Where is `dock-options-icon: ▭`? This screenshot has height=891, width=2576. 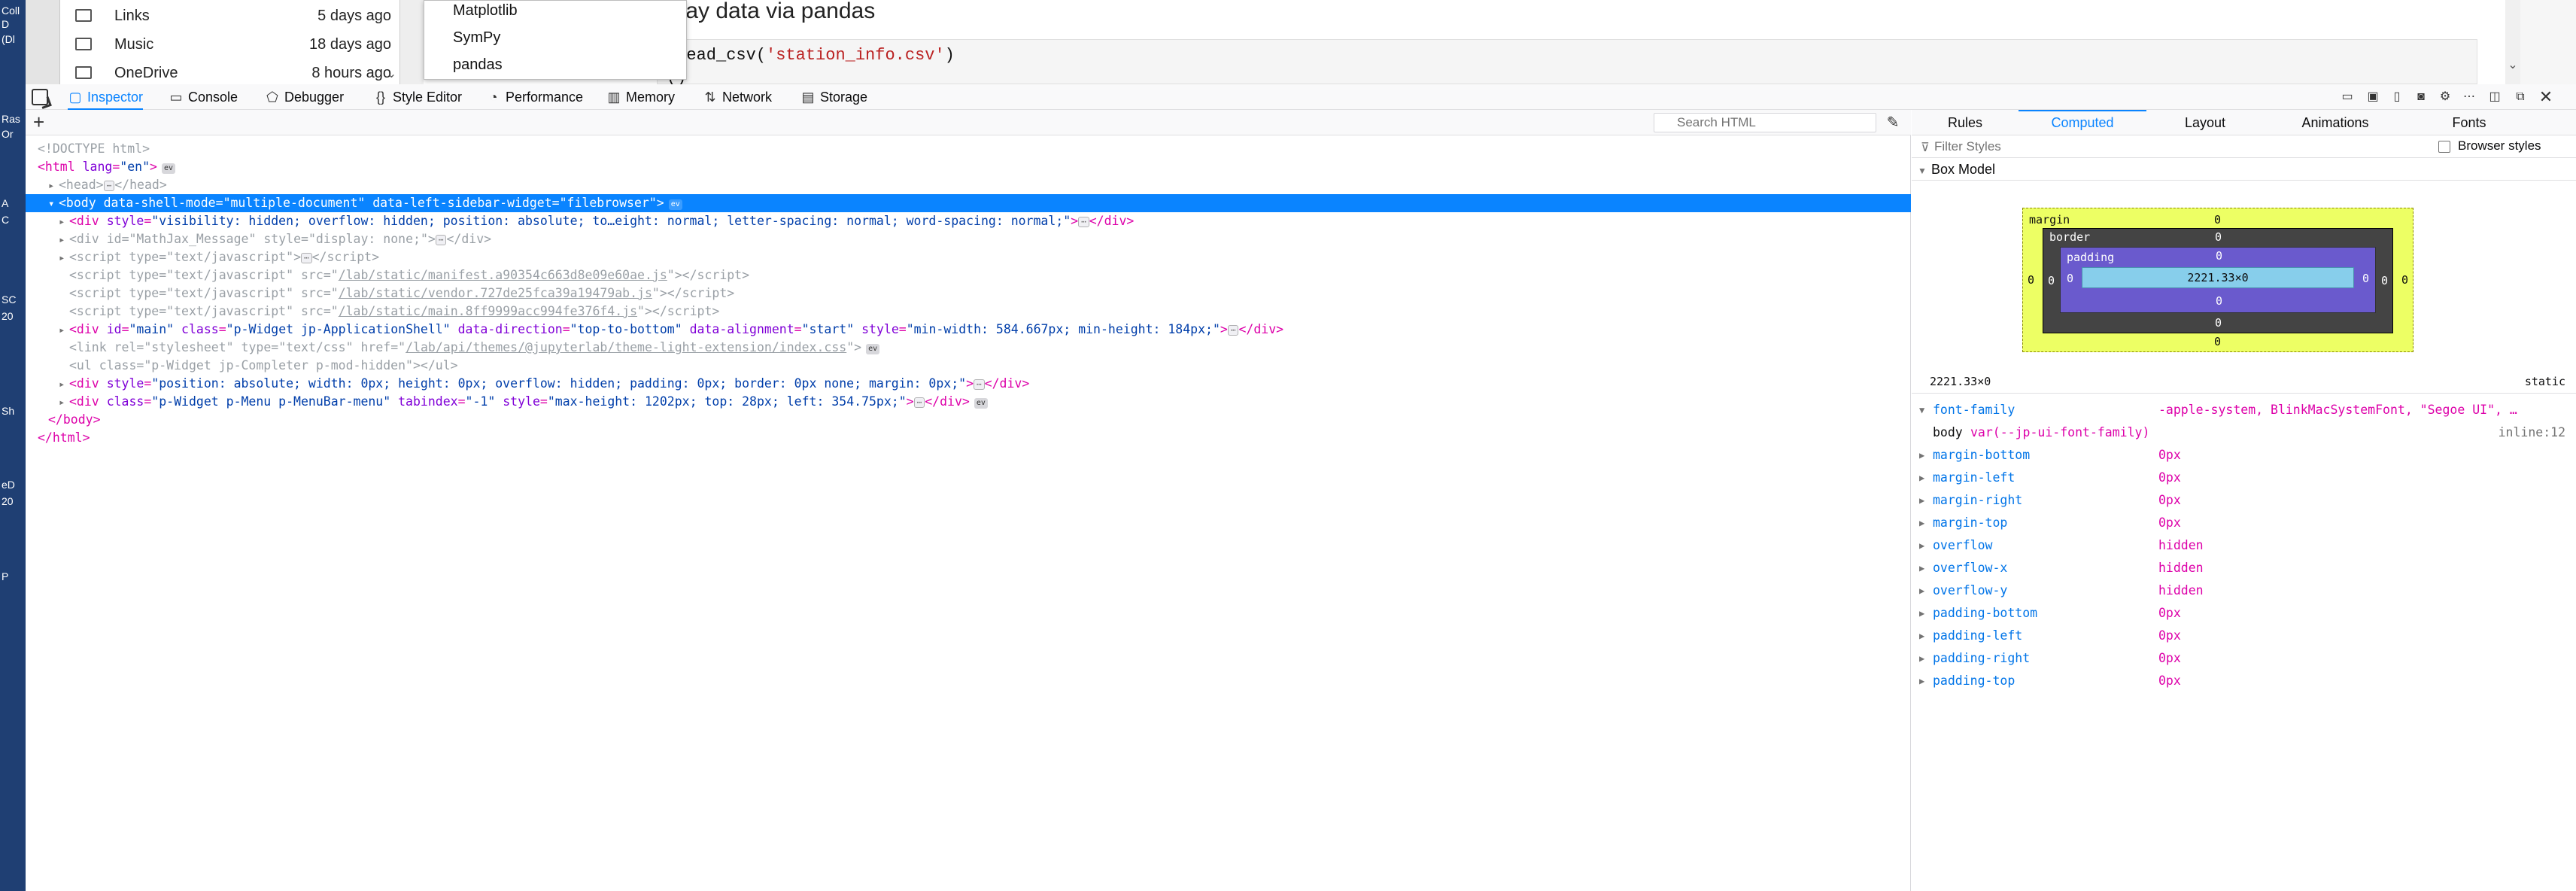
dock-options-icon: ▭ is located at coordinates (2347, 97).